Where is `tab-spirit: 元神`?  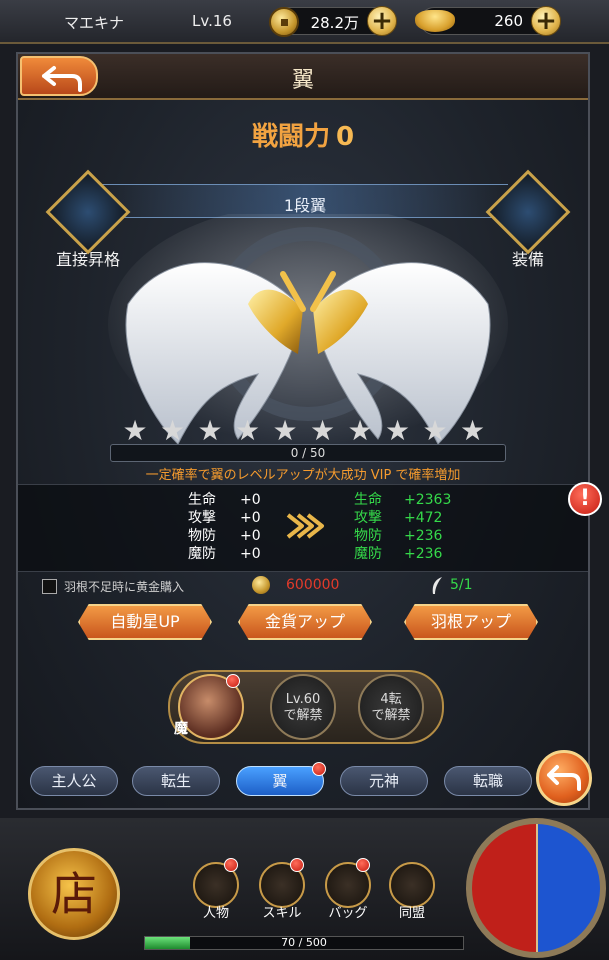 tab-spirit: 元神 is located at coordinates (384, 781).